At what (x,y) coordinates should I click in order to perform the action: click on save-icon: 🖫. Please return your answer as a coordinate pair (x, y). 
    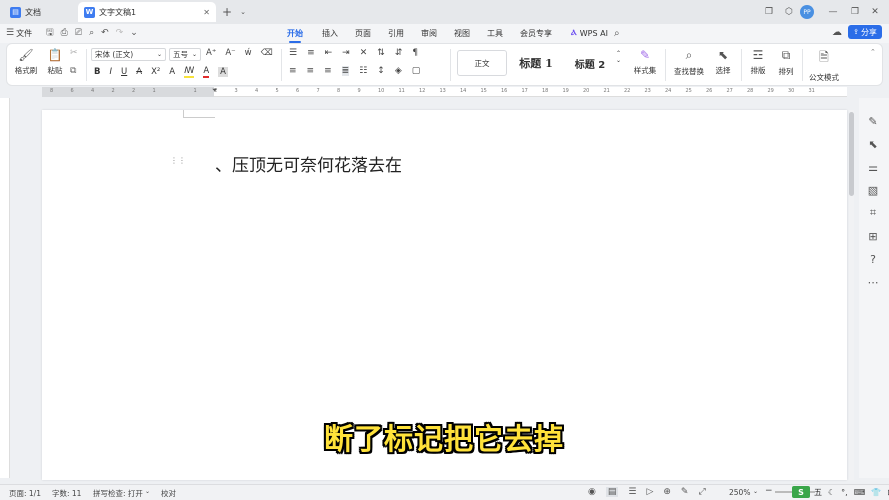
    Looking at the image, I should click on (50, 33).